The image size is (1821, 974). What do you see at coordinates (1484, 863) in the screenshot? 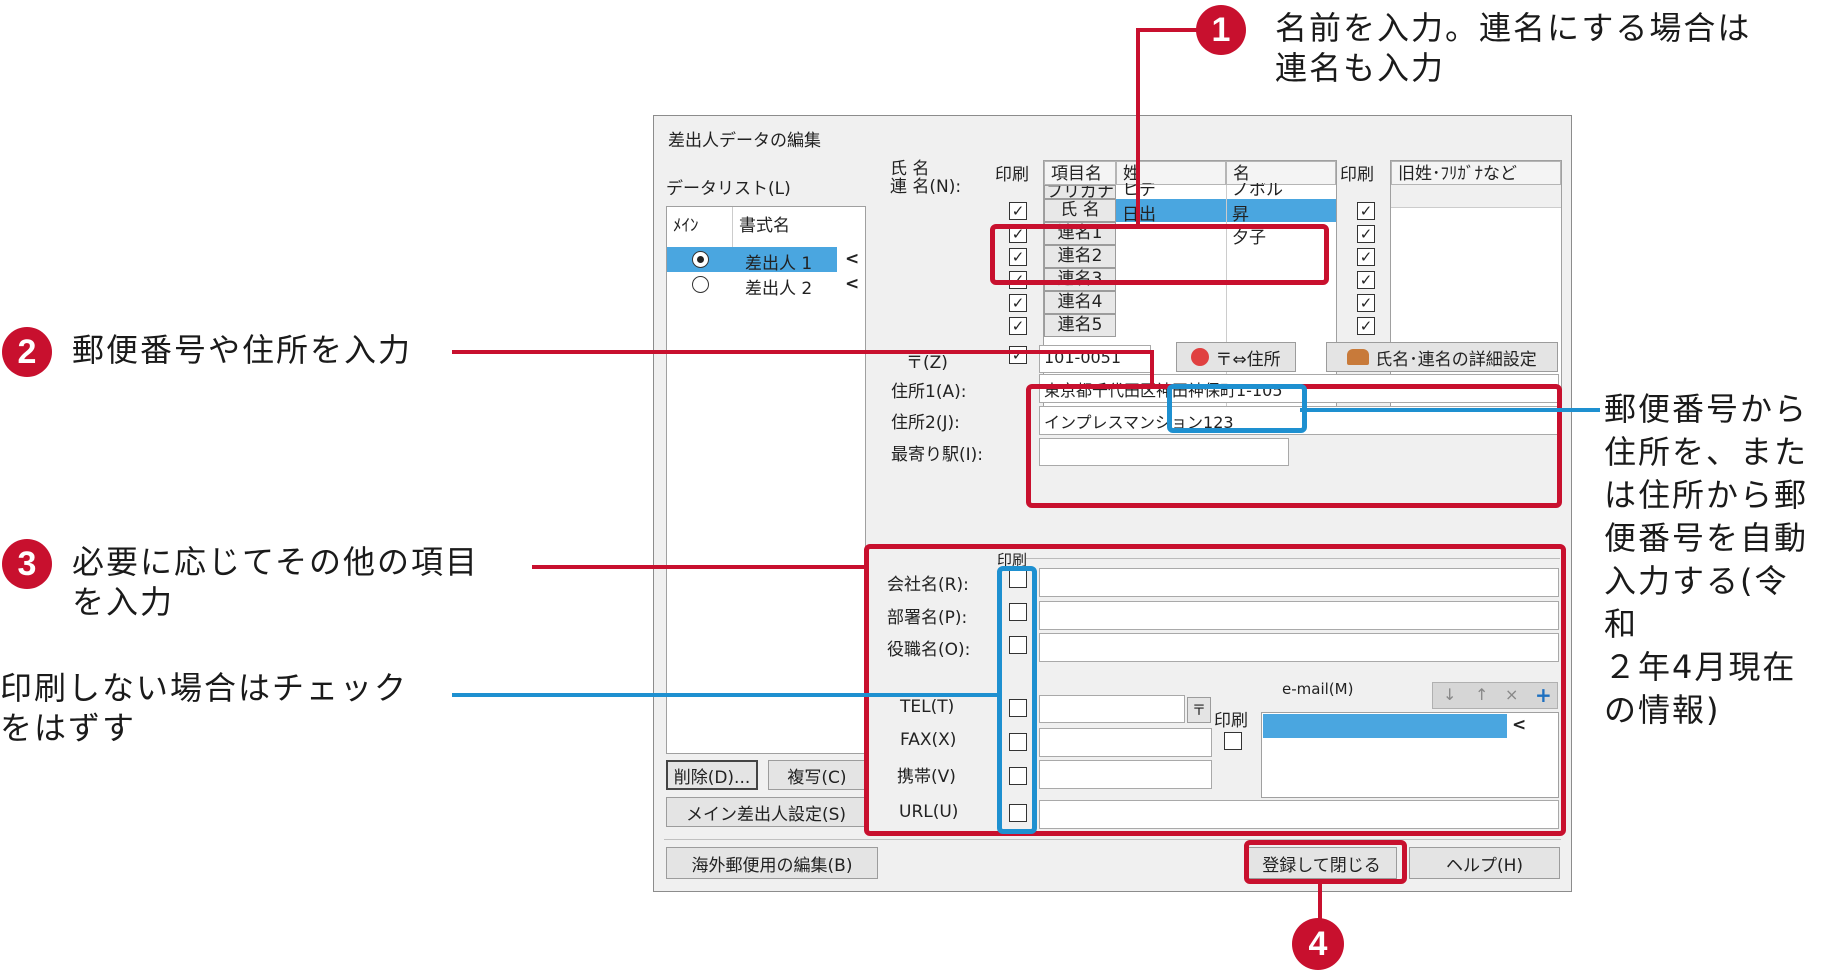
I see `help-button: ヘルプ(H)` at bounding box center [1484, 863].